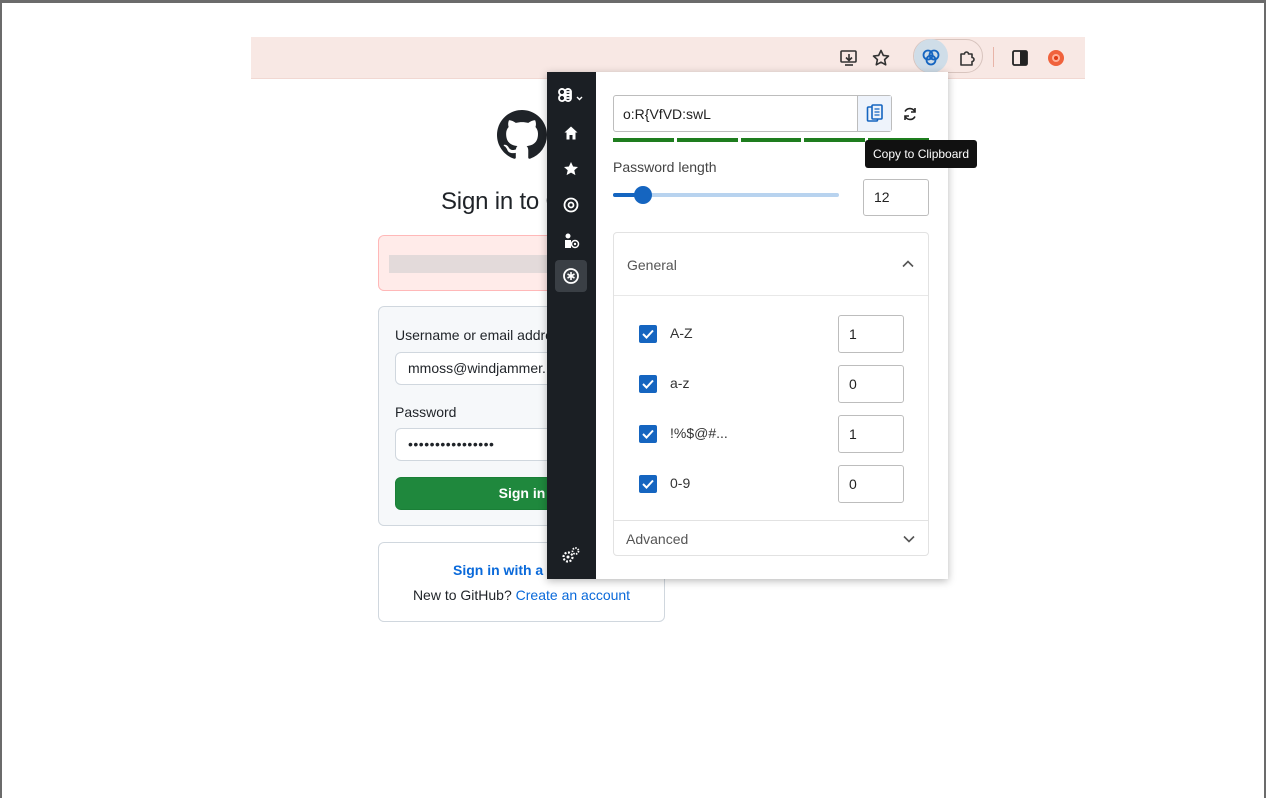 This screenshot has height=800, width=1280. What do you see at coordinates (909, 539) in the screenshot?
I see `chevron-down-icon` at bounding box center [909, 539].